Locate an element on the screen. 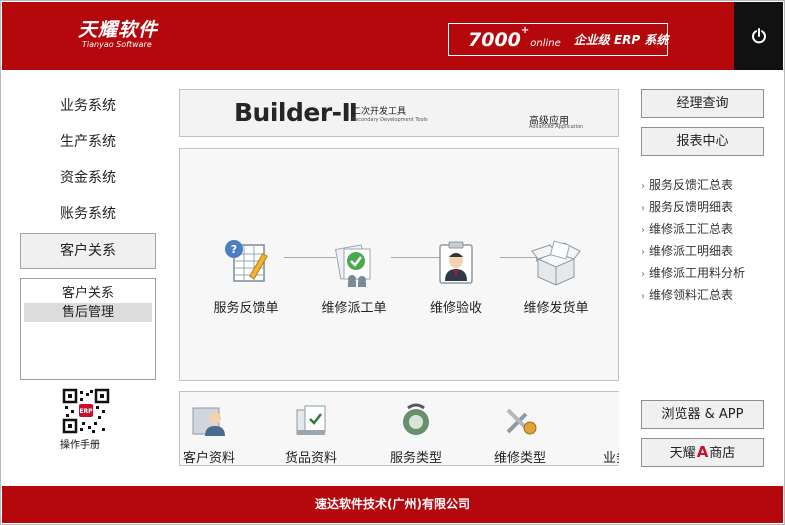 This screenshot has height=525, width=785. banner-cn-subtitle: 二次开发工具 is located at coordinates (379, 112).